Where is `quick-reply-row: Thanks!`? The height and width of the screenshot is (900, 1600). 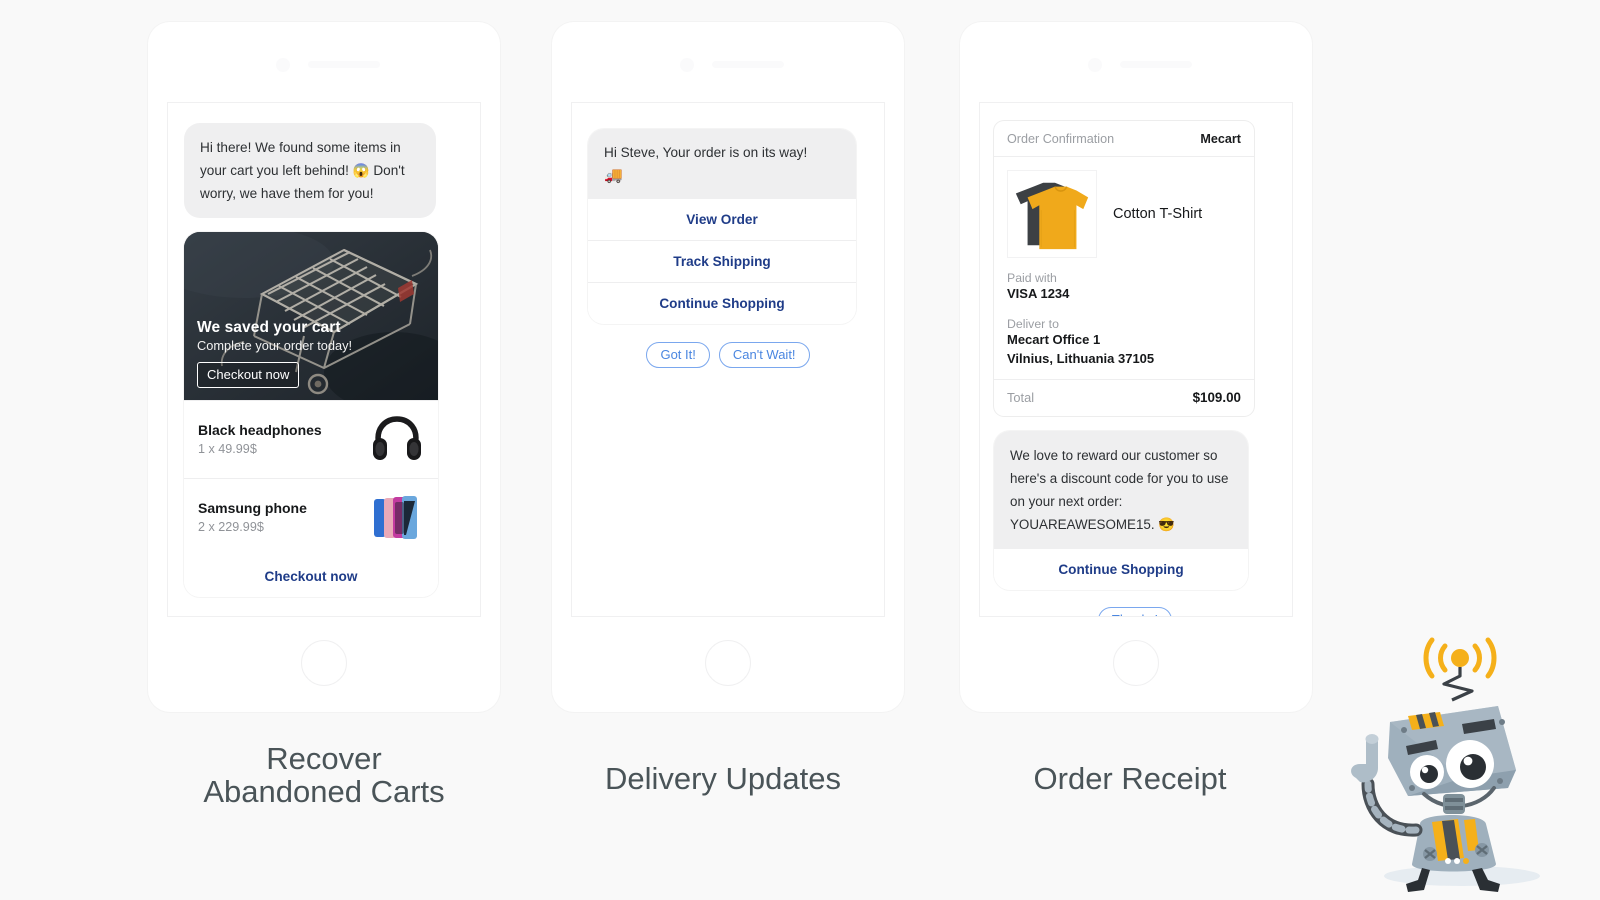 quick-reply-row: Thanks! is located at coordinates (1135, 611).